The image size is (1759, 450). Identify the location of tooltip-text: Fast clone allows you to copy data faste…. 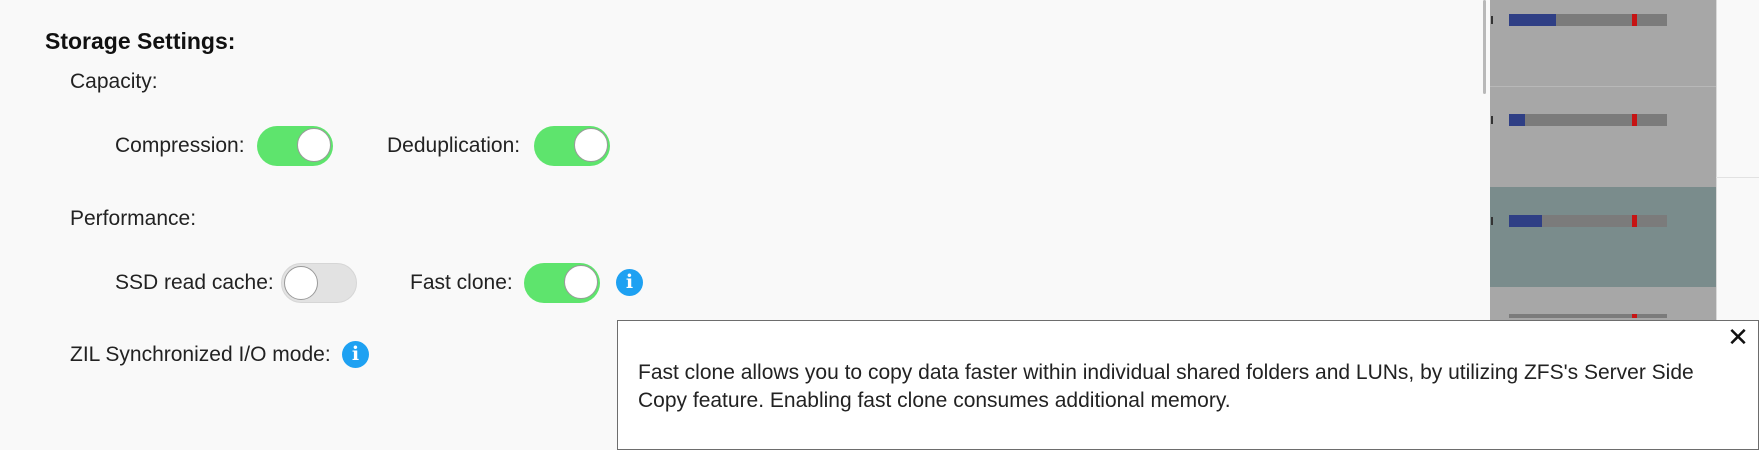
(1166, 386).